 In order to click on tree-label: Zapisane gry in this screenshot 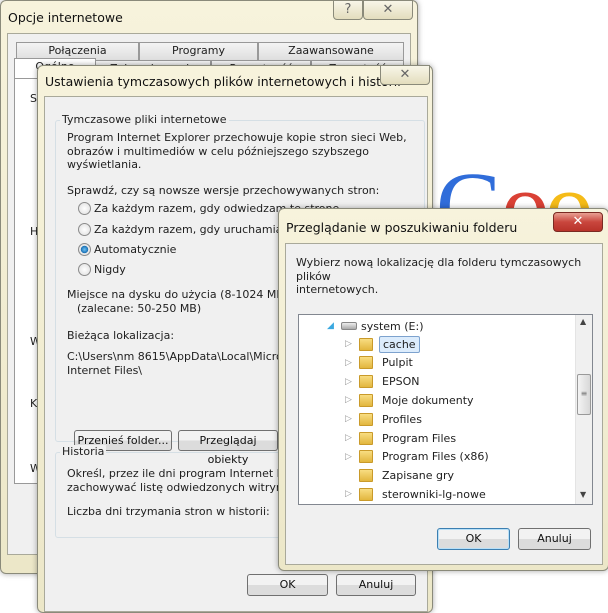, I will do `click(418, 476)`.